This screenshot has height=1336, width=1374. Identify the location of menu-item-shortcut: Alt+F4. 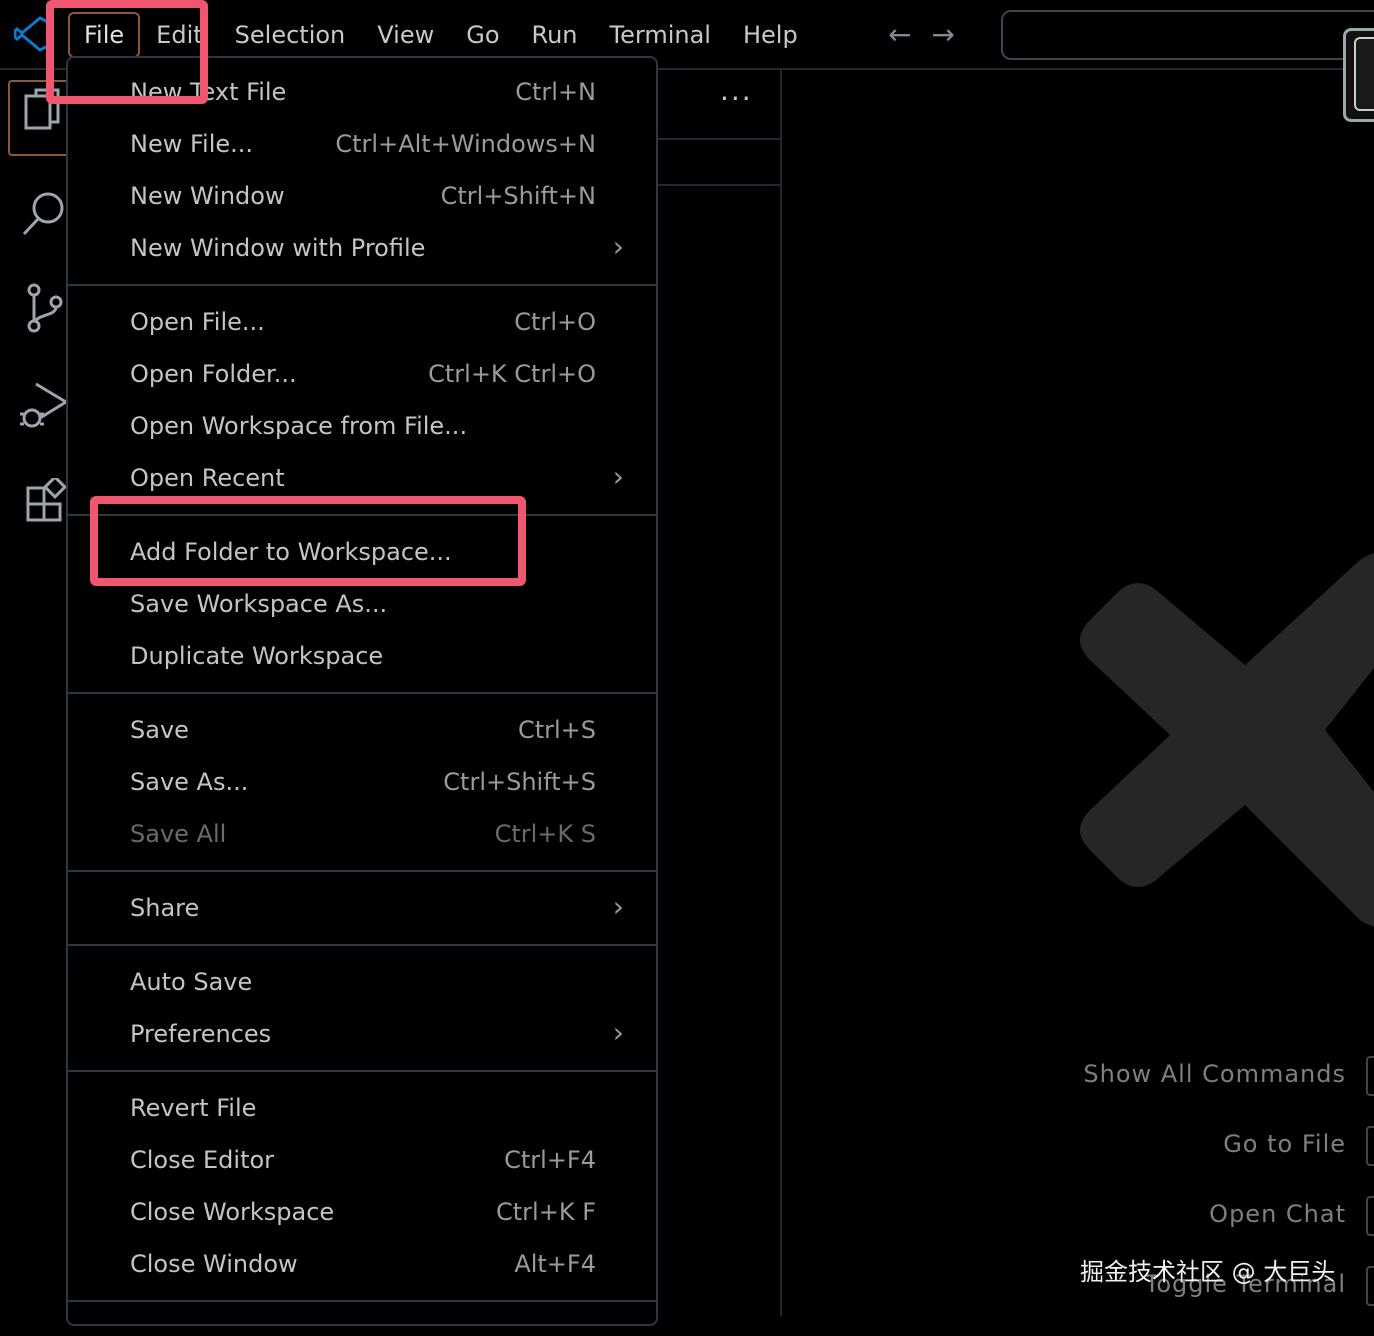
(555, 1264).